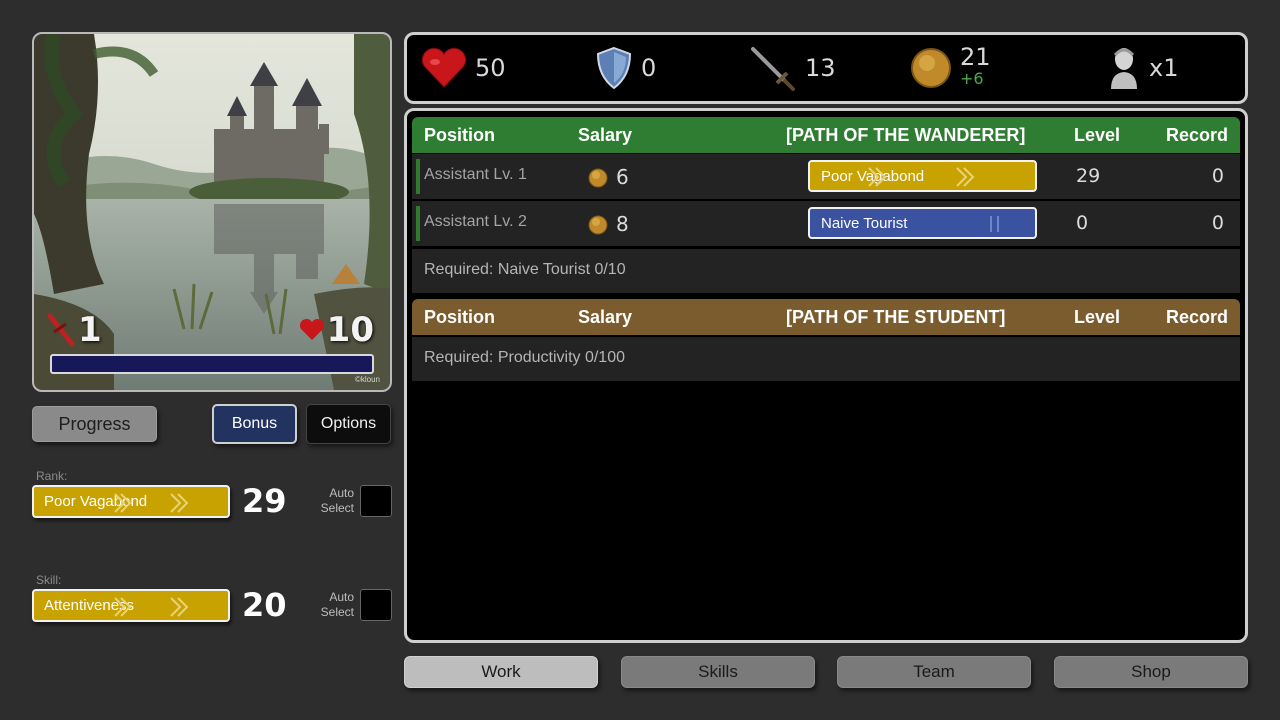  I want to click on health-stat: 50, so click(463, 68).